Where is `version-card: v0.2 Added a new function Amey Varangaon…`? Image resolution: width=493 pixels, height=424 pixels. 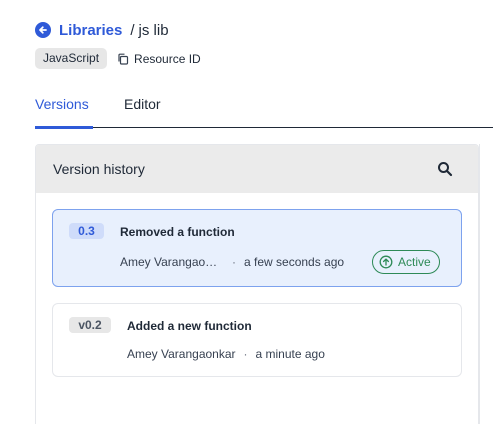 version-card: v0.2 Added a new function Amey Varangaon… is located at coordinates (257, 340).